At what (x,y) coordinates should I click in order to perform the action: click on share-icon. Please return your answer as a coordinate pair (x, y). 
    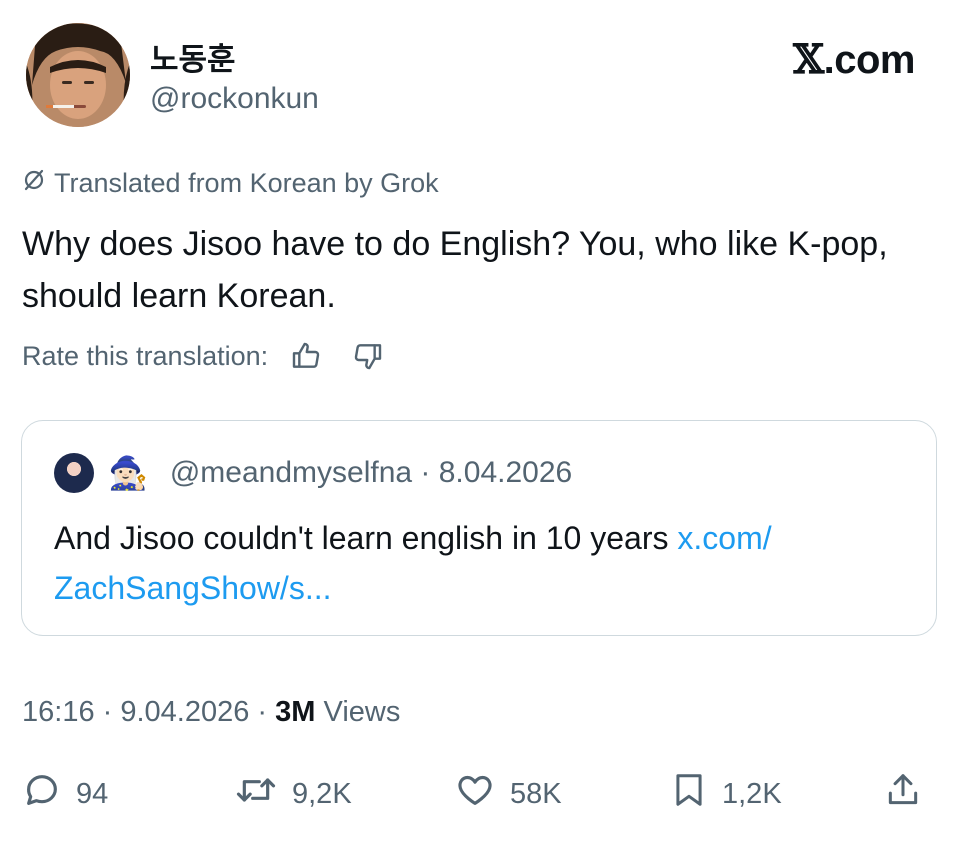
    Looking at the image, I should click on (910, 794).